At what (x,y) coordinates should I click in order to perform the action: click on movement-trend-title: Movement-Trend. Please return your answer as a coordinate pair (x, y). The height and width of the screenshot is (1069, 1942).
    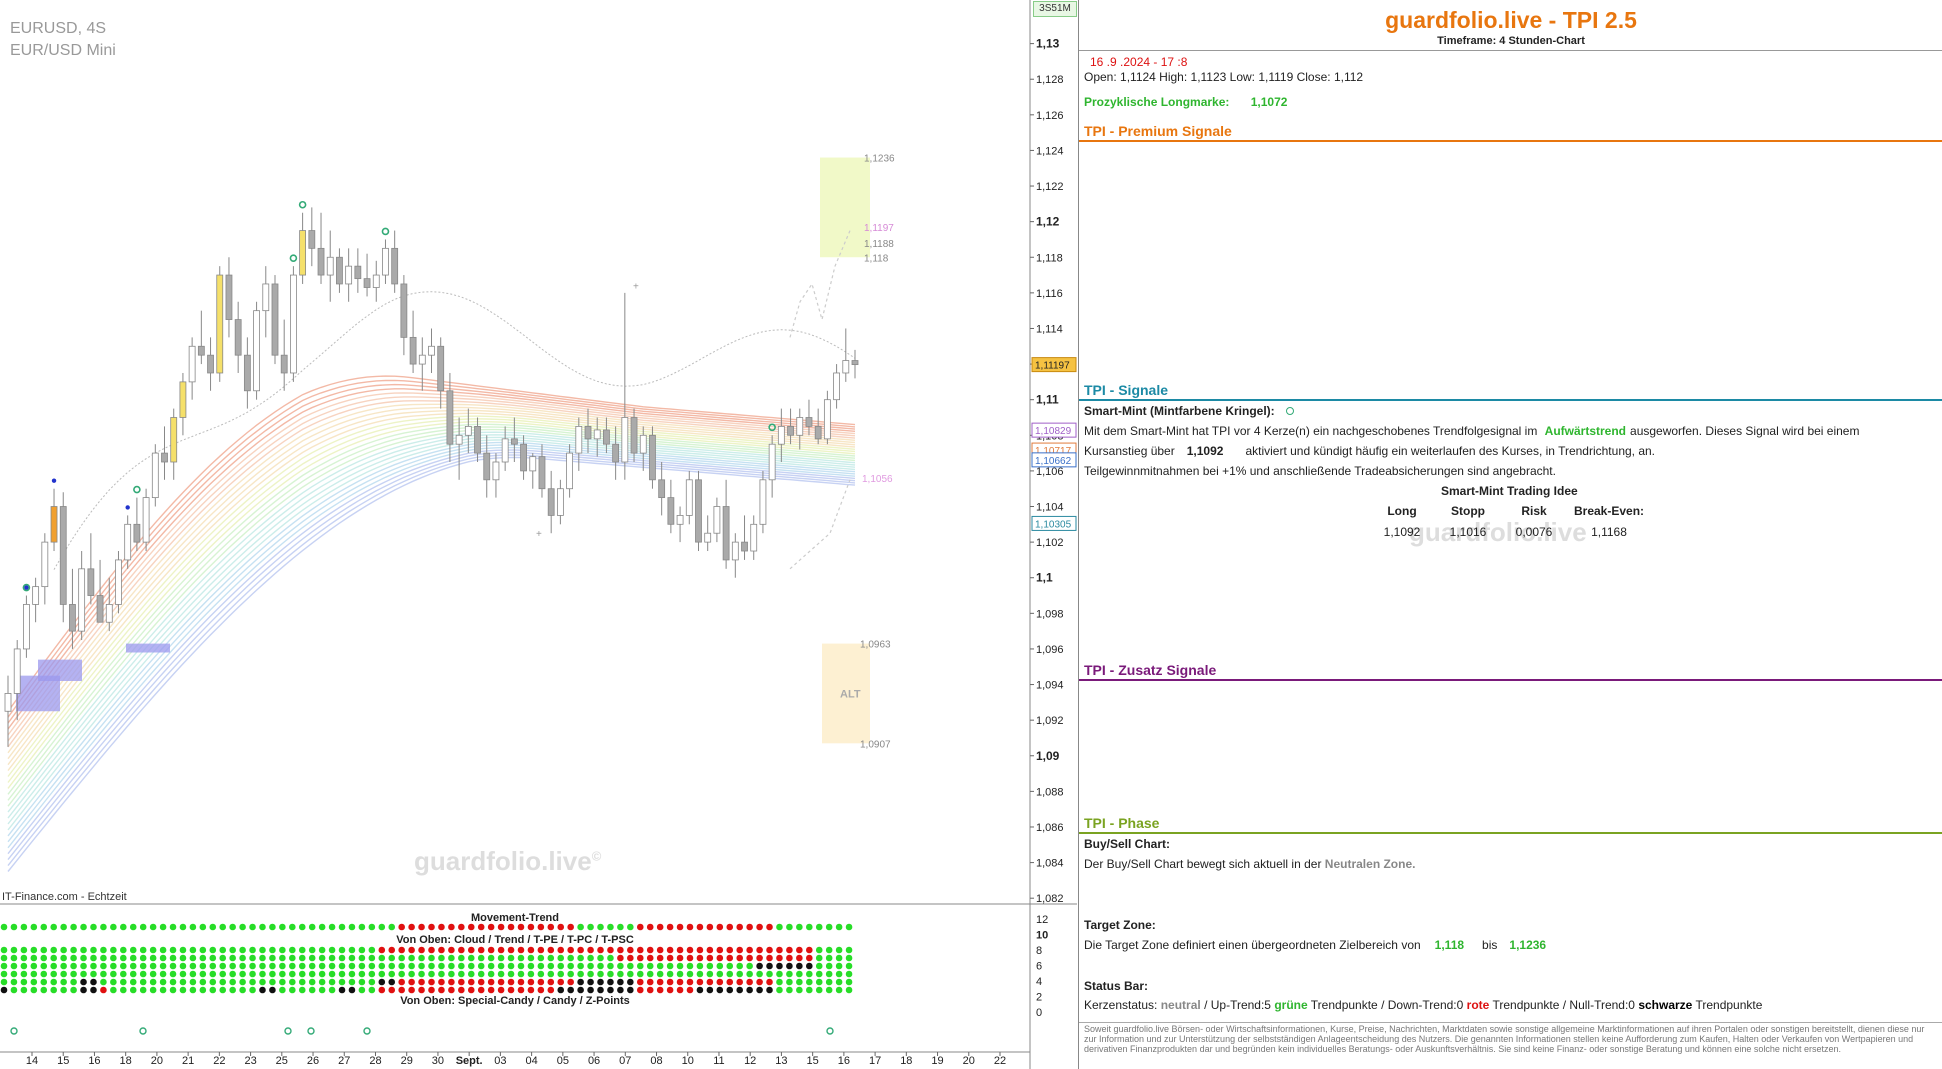
    Looking at the image, I should click on (515, 918).